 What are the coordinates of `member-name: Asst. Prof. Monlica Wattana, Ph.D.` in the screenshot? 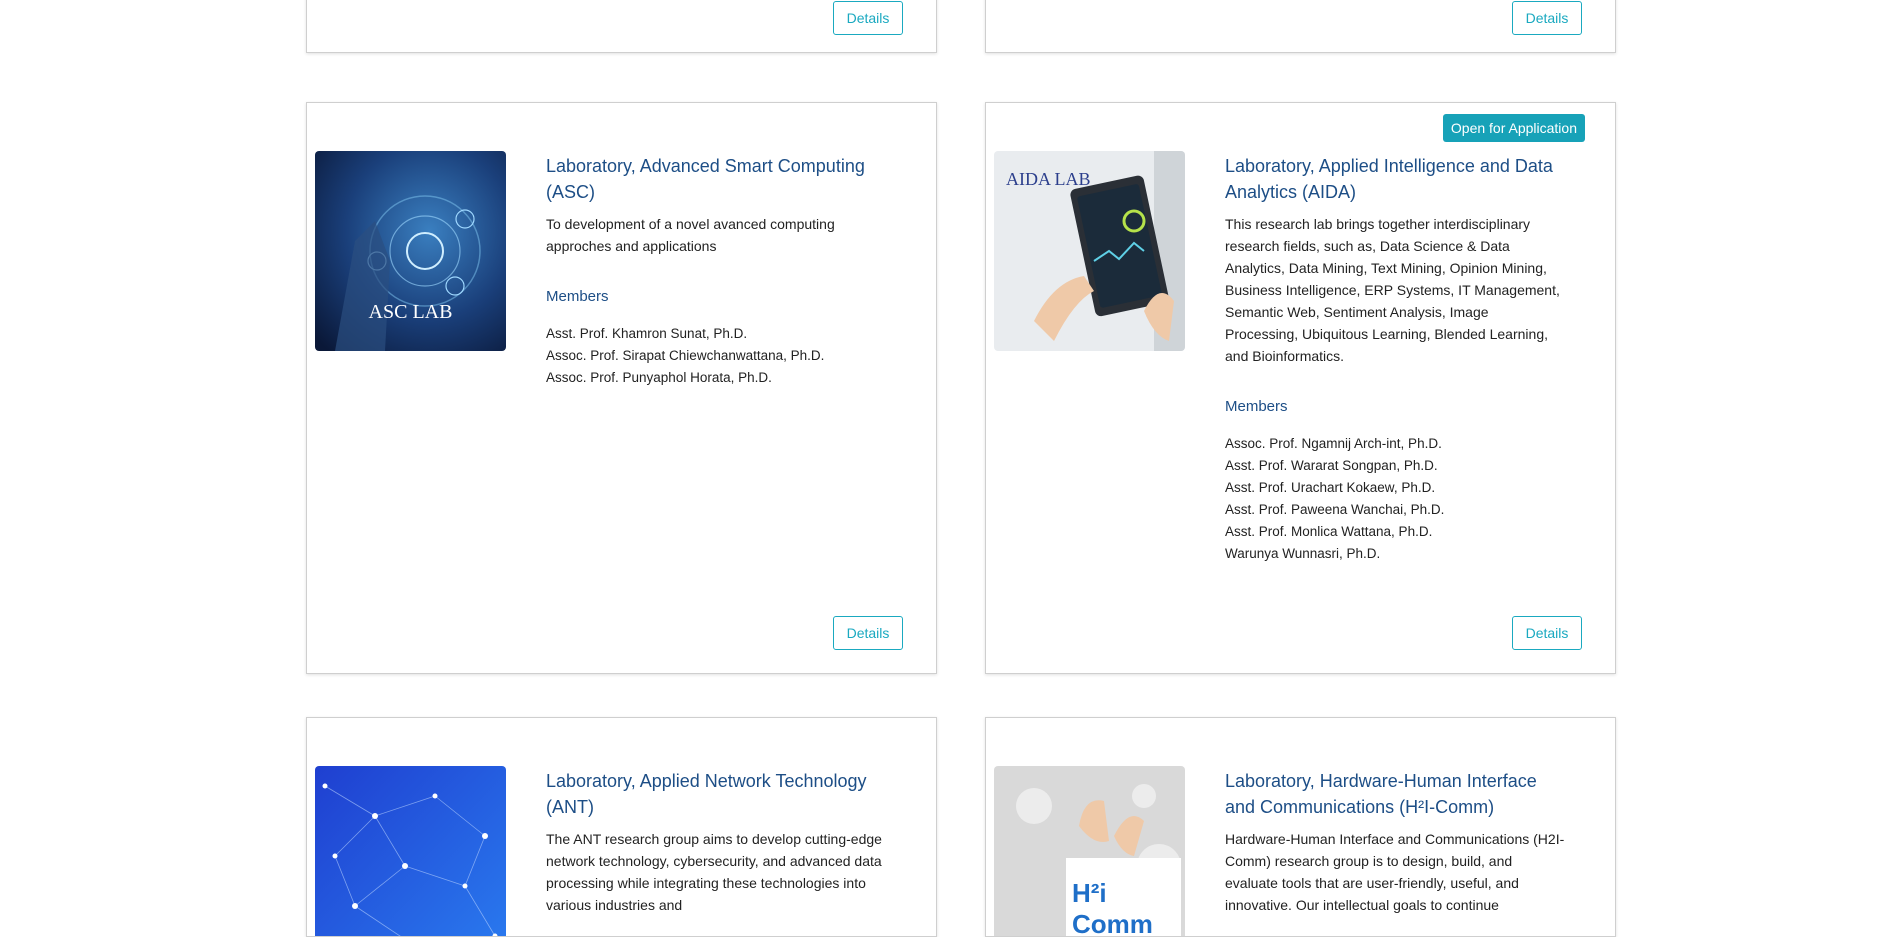 It's located at (1395, 532).